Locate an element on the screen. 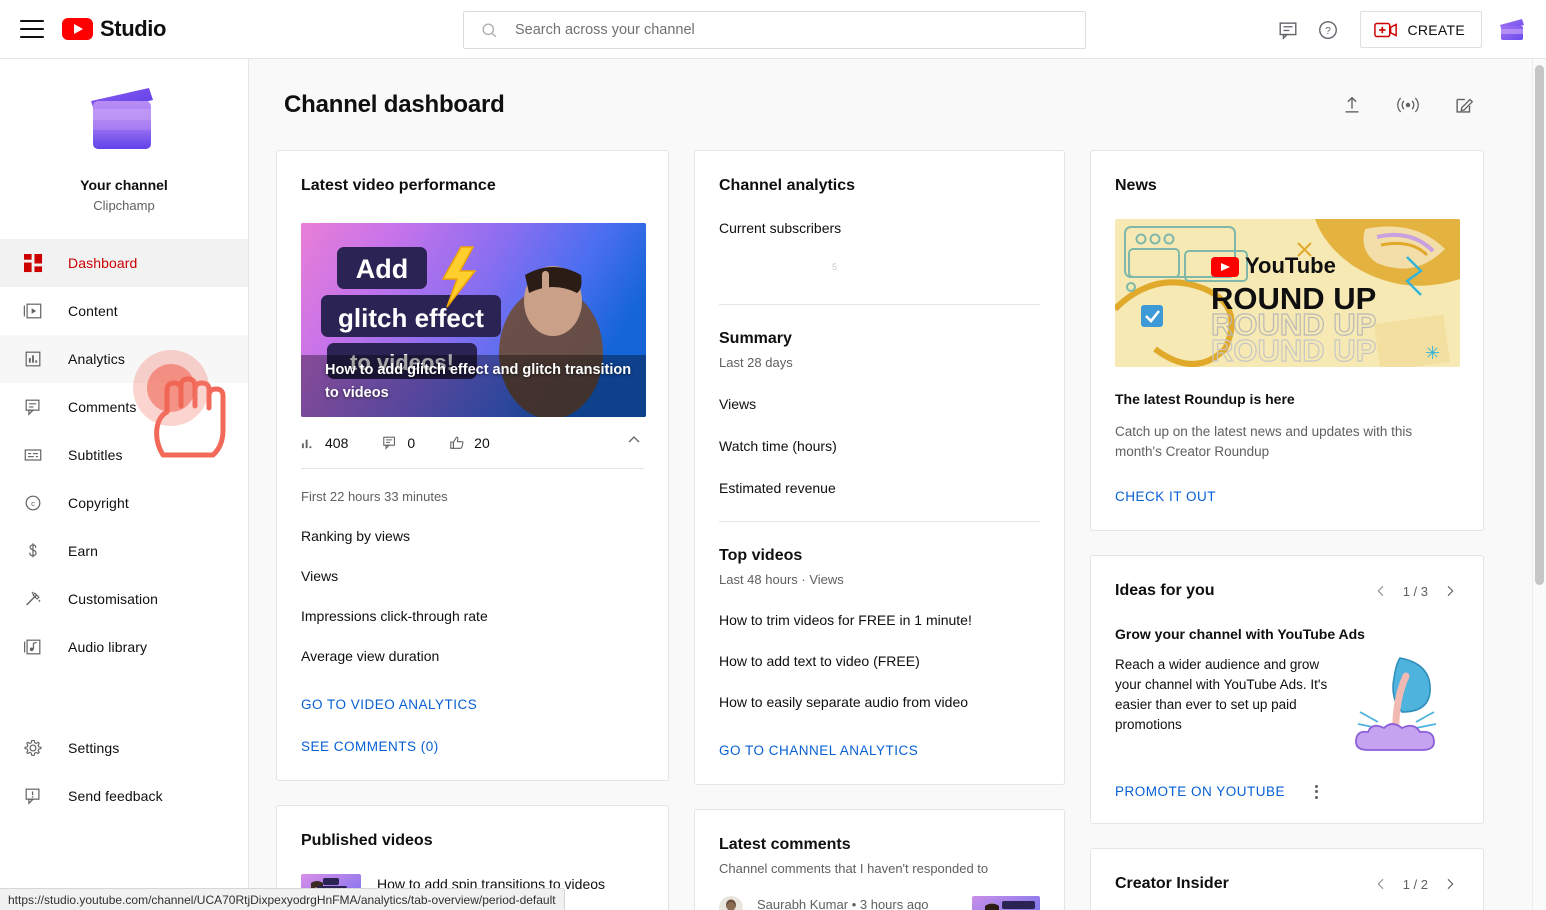 The image size is (1546, 910). page-title: Channel dashboard is located at coordinates (394, 104).